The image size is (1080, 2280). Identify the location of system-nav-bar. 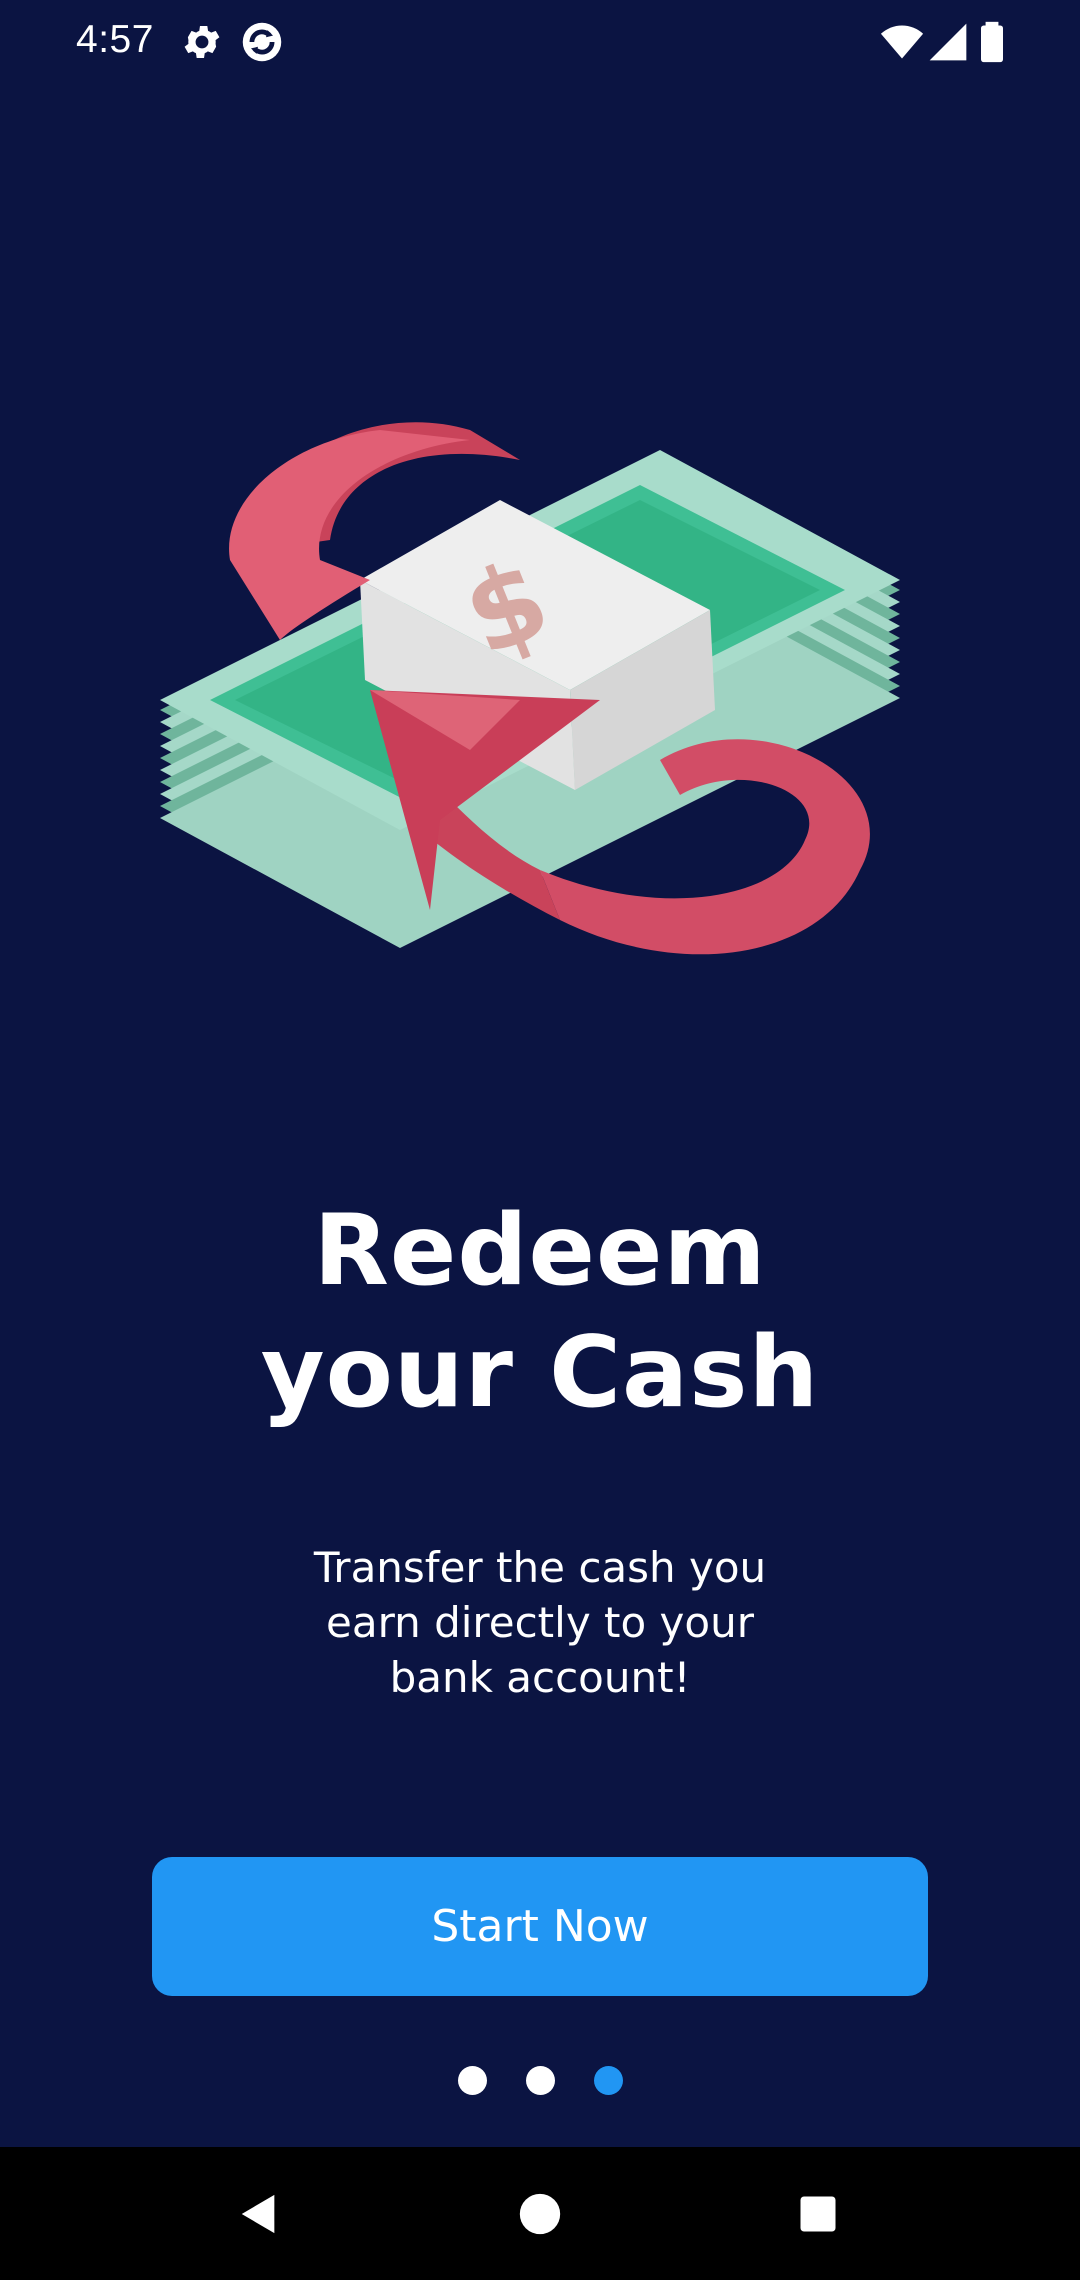
(540, 2213).